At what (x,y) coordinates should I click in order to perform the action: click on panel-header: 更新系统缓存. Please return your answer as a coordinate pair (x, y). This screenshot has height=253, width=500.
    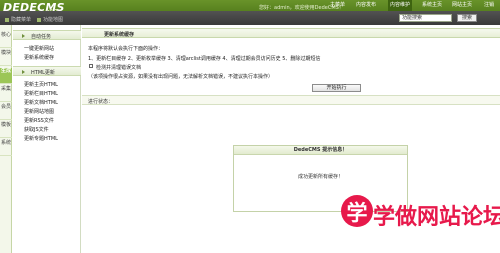
    Looking at the image, I should click on (291, 33).